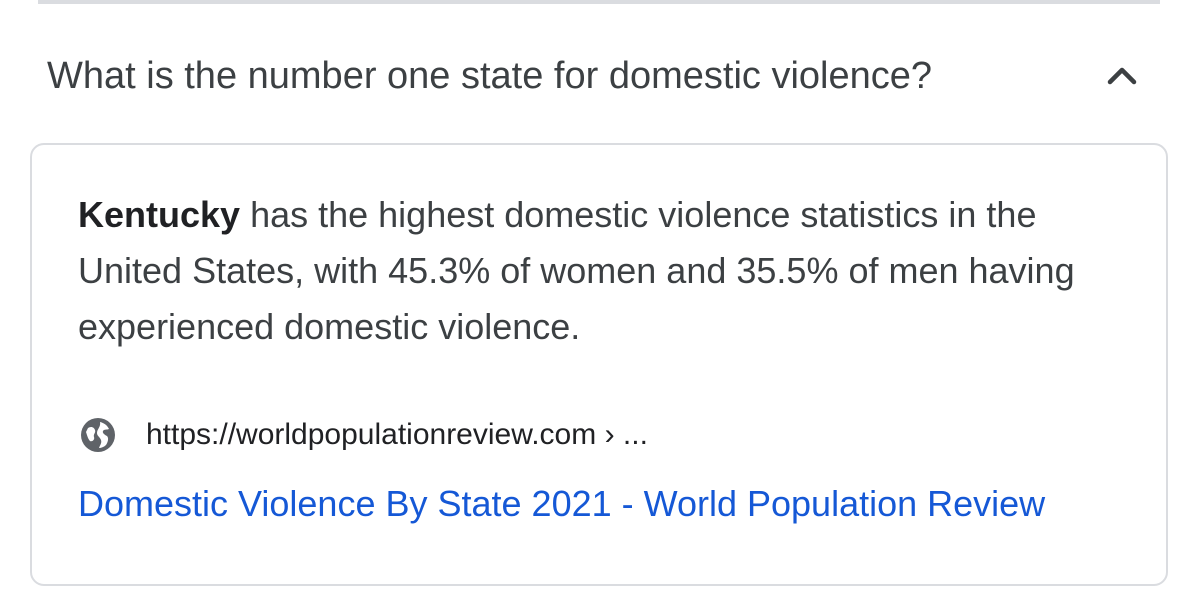  Describe the element at coordinates (98, 435) in the screenshot. I see `globe-icon` at that location.